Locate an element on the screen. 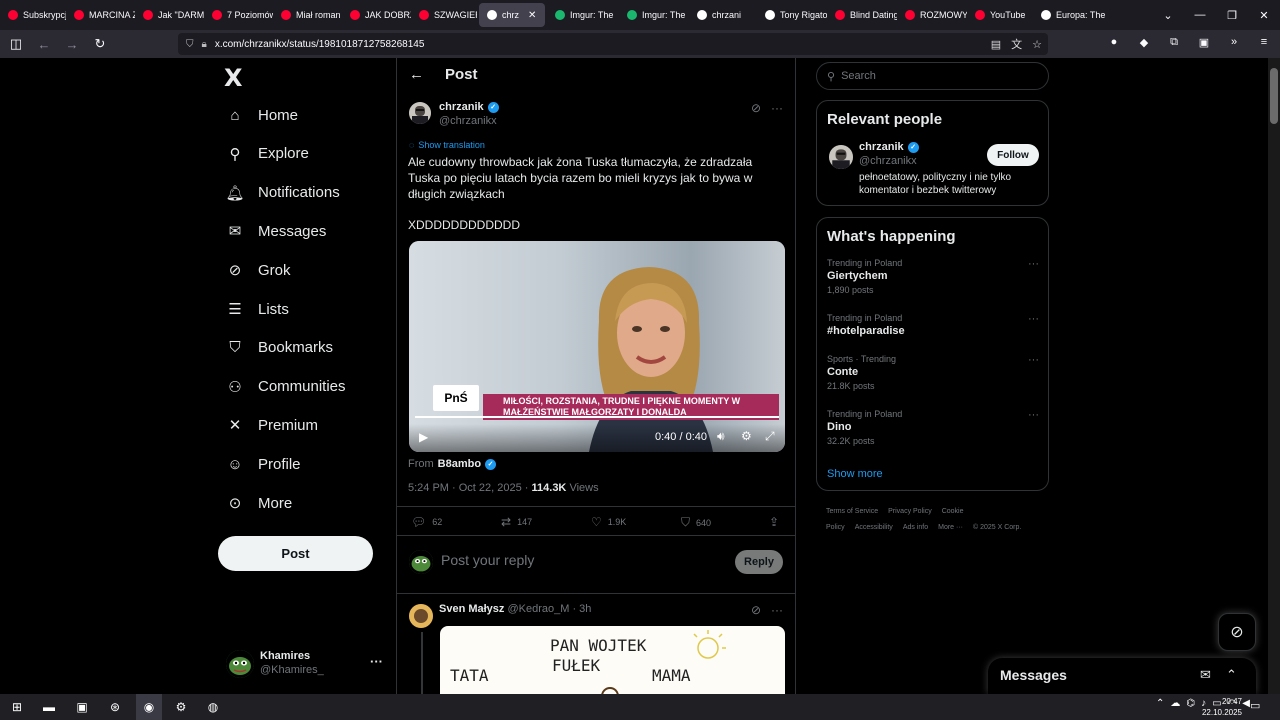 The image size is (1280, 720). x-logo: X is located at coordinates (233, 78).